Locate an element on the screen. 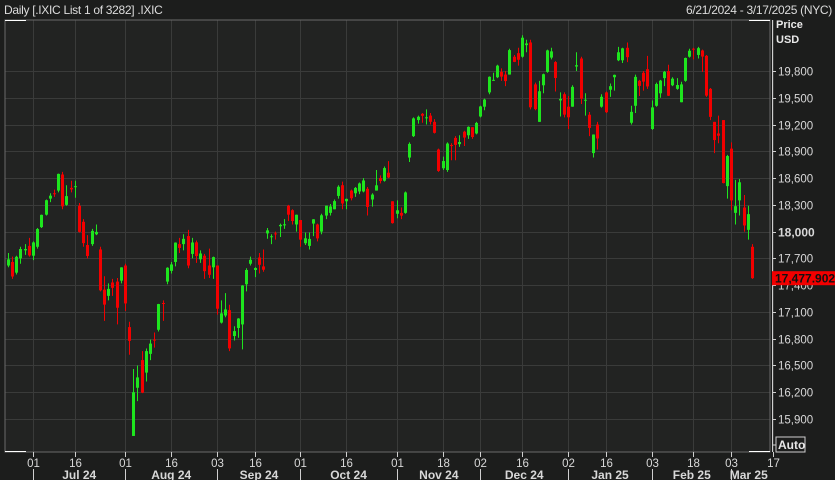 The width and height of the screenshot is (835, 480). month-label: Jan 25 is located at coordinates (610, 474).